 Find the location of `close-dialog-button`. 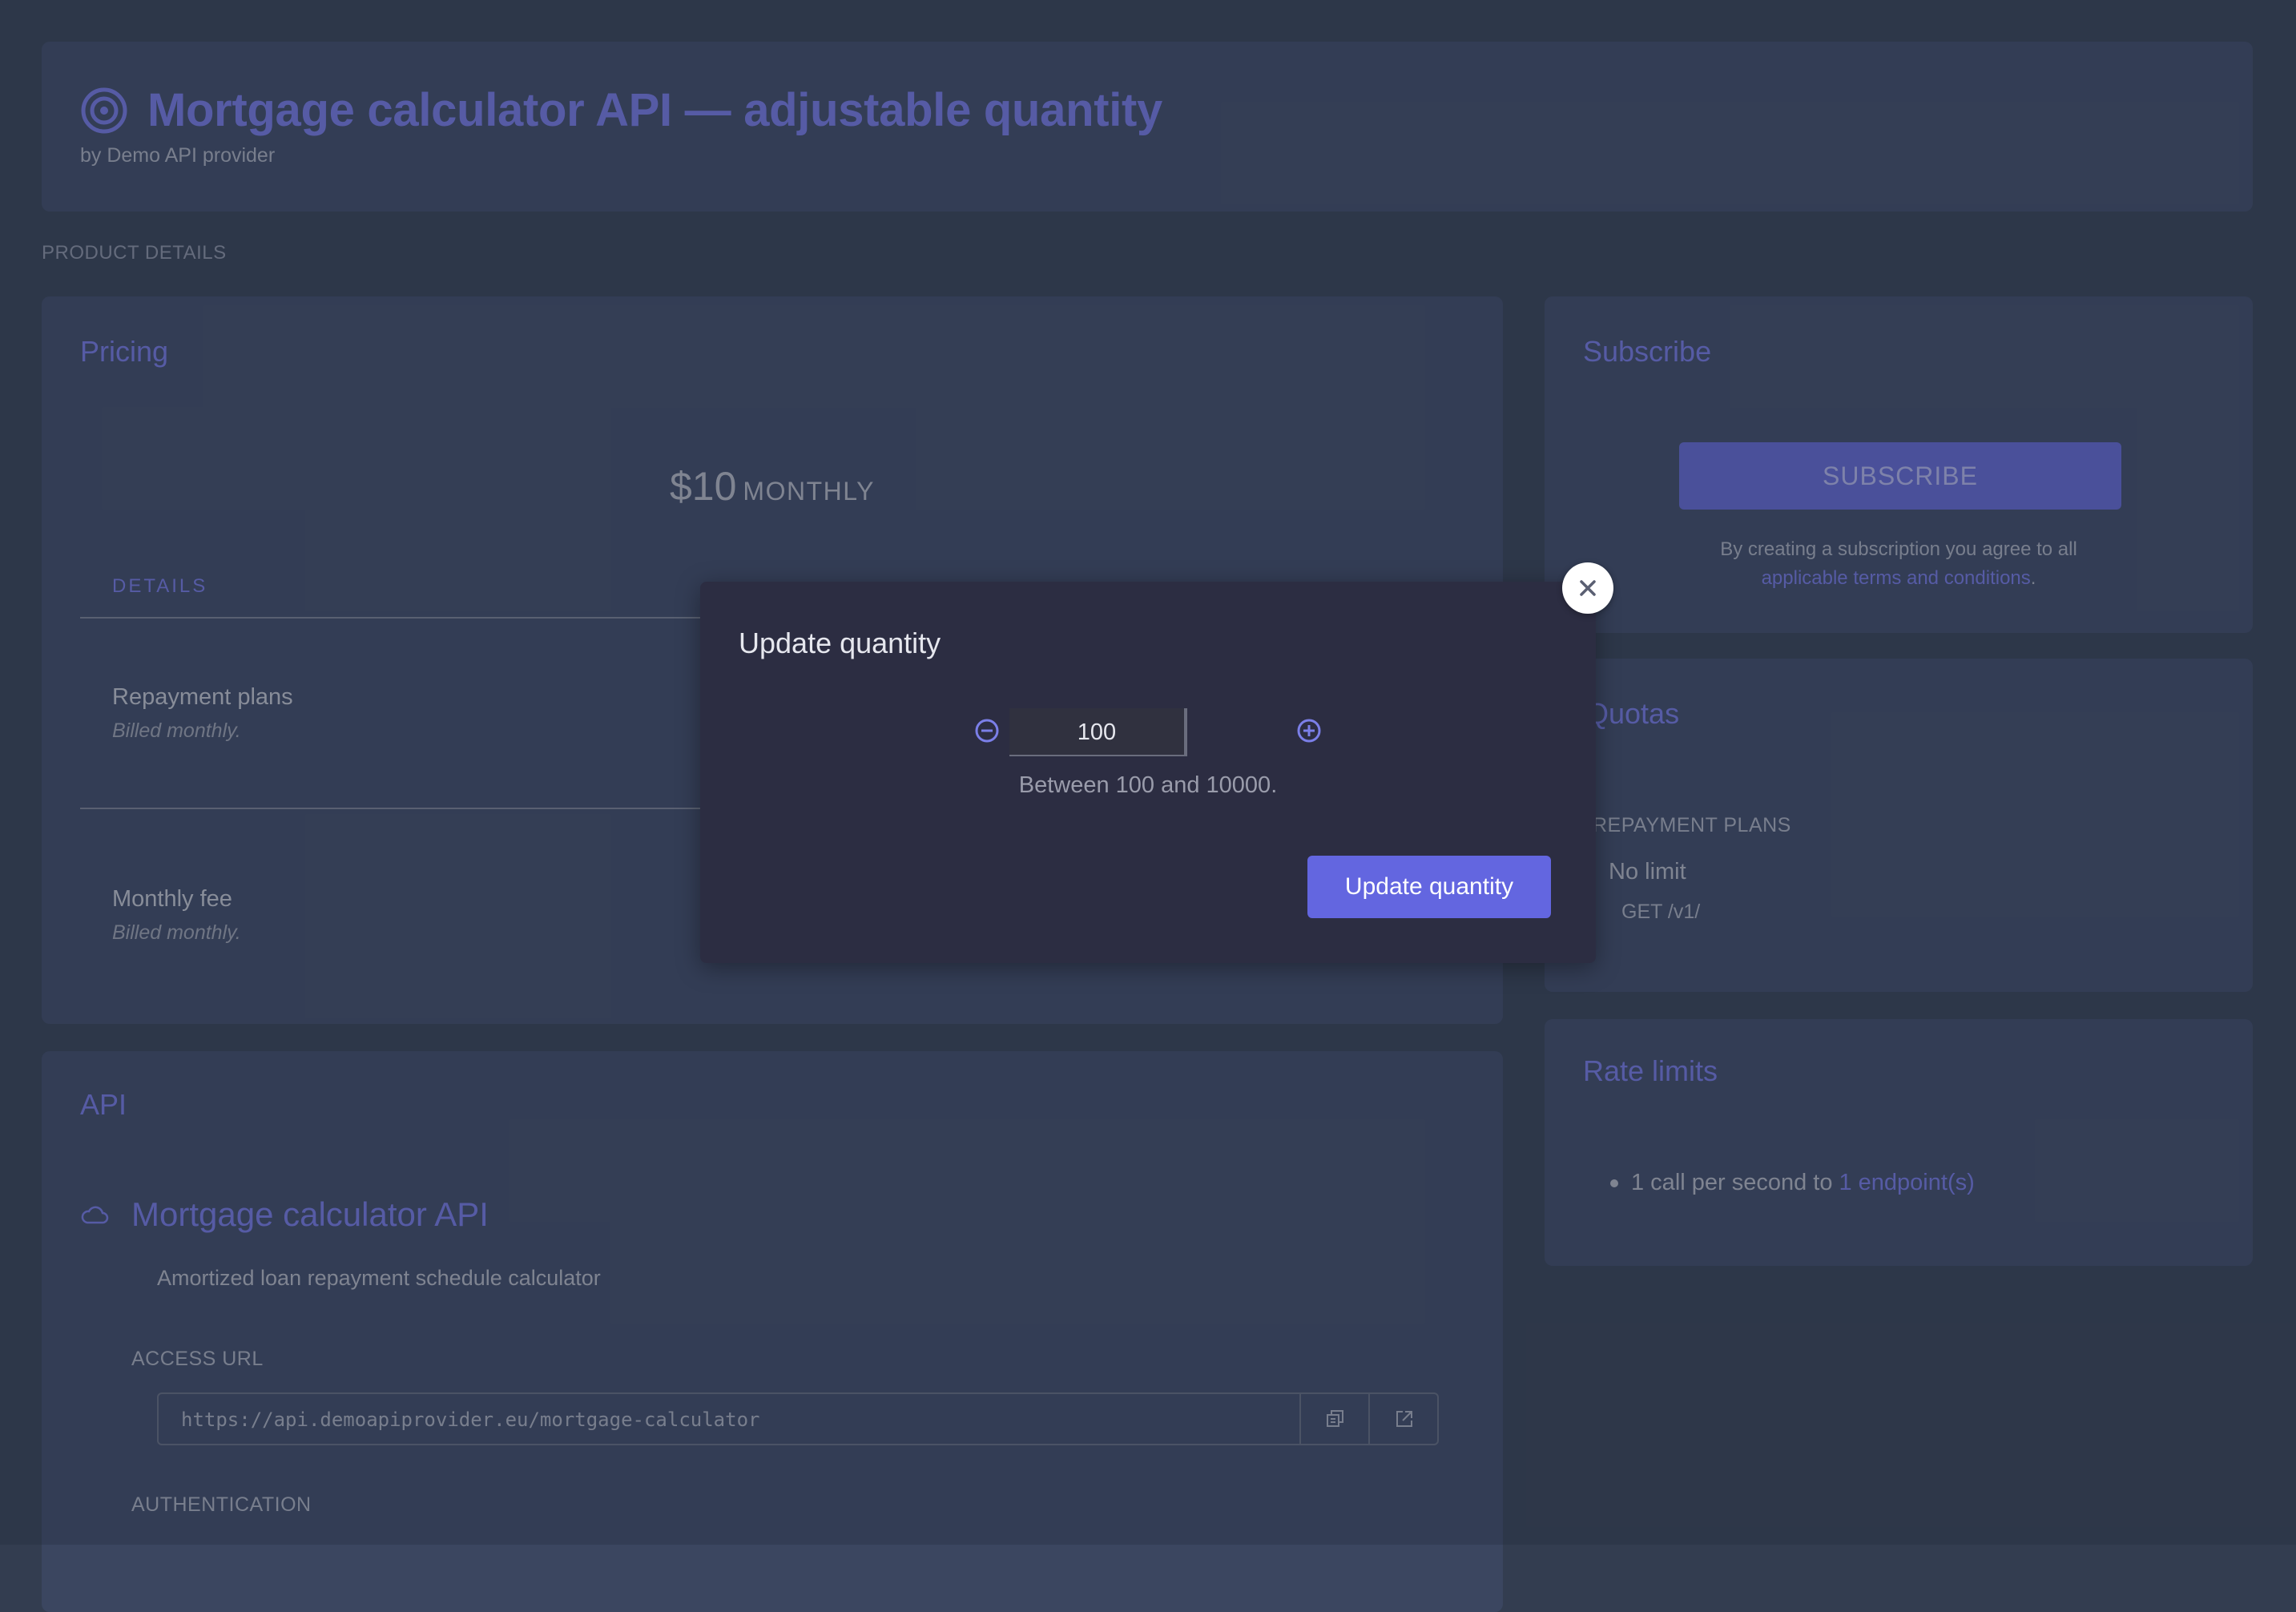

close-dialog-button is located at coordinates (1587, 588).